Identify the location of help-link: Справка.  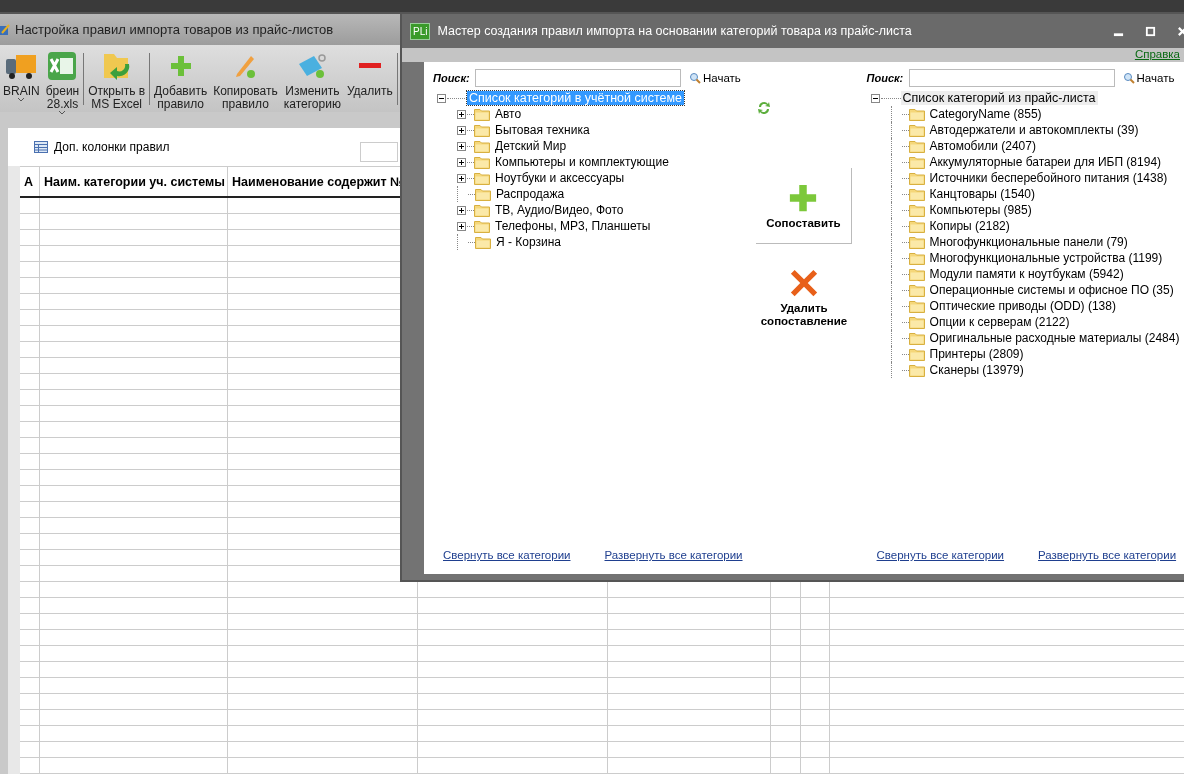
(1157, 55).